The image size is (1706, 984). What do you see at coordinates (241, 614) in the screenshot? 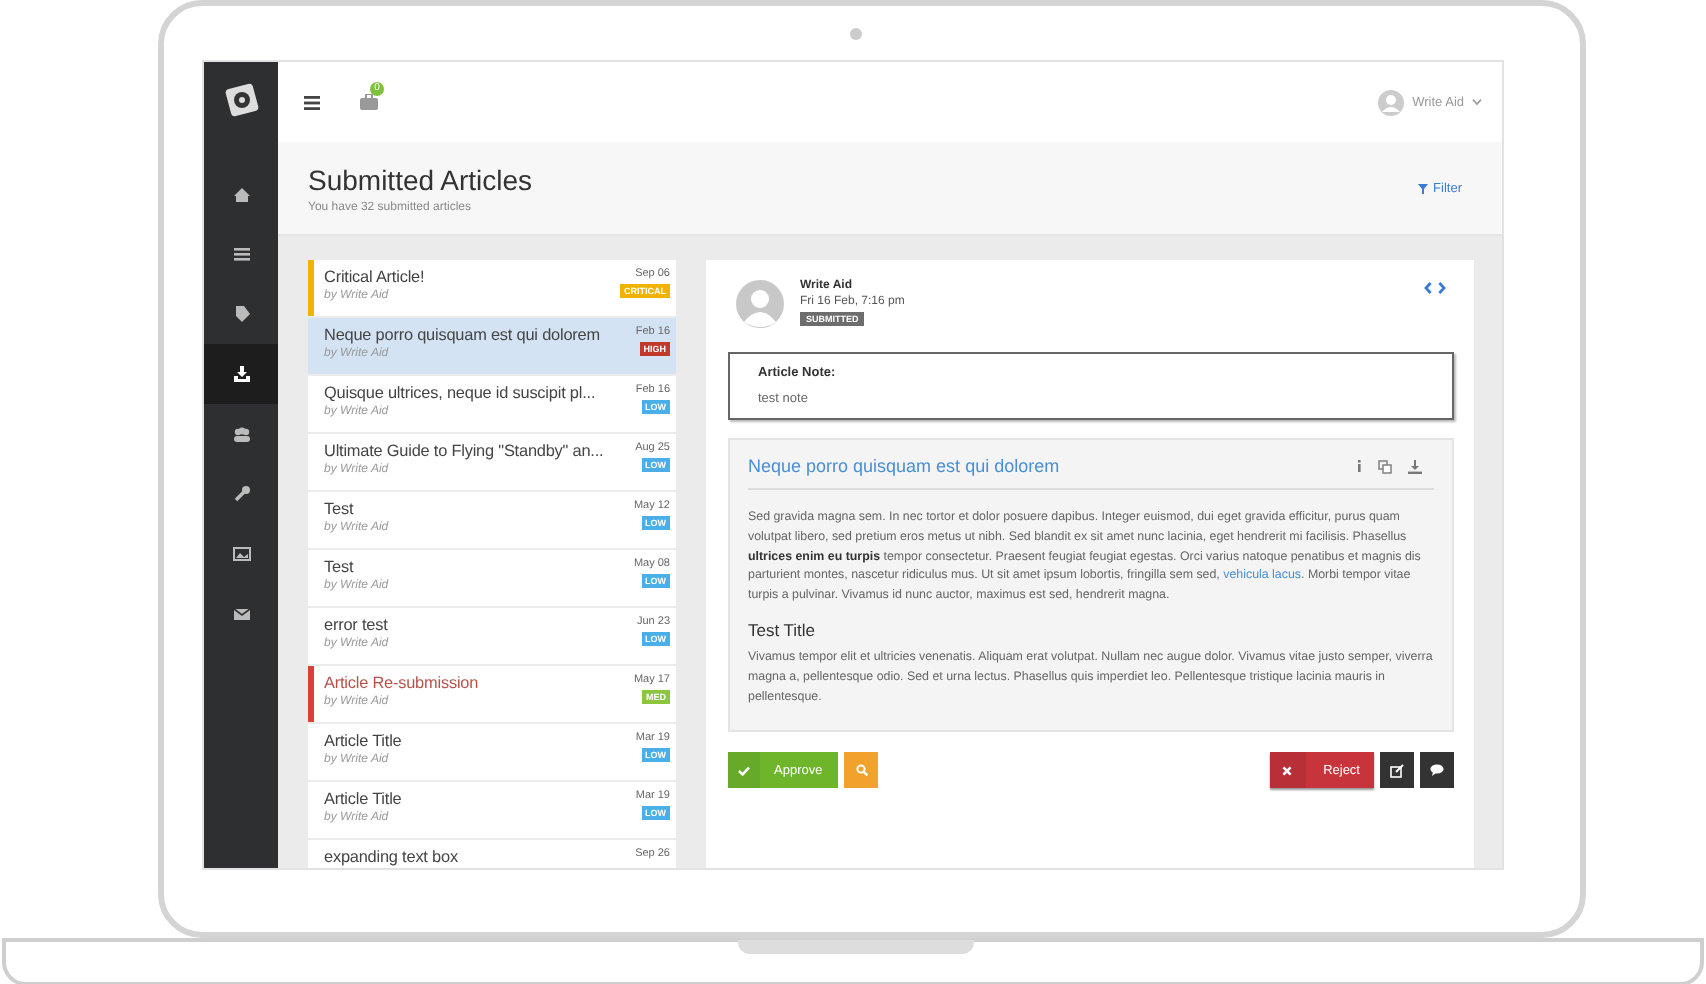
I see `envelope-icon` at bounding box center [241, 614].